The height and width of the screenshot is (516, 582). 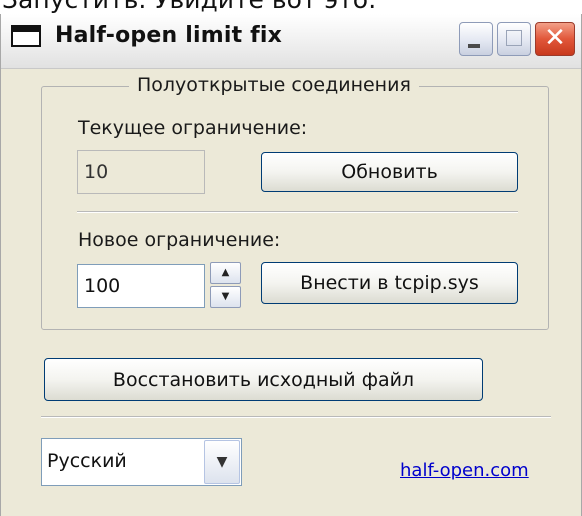 What do you see at coordinates (222, 462) in the screenshot?
I see `chevron-down-icon: ▼` at bounding box center [222, 462].